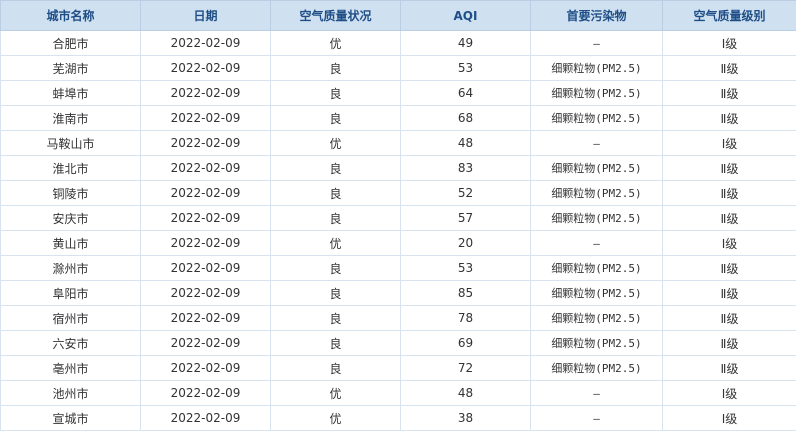 This screenshot has height=435, width=796. What do you see at coordinates (465, 293) in the screenshot?
I see `cell-aqi: 85` at bounding box center [465, 293].